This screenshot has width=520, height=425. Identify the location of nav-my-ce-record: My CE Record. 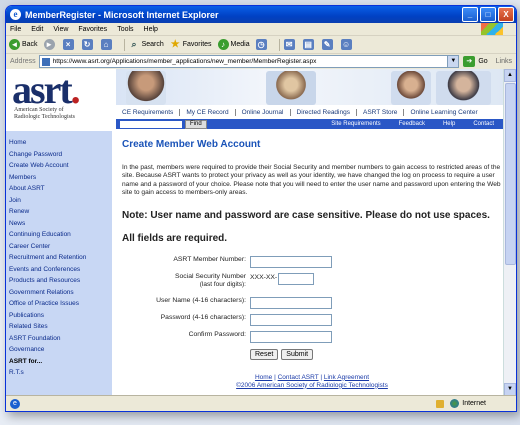
(208, 112).